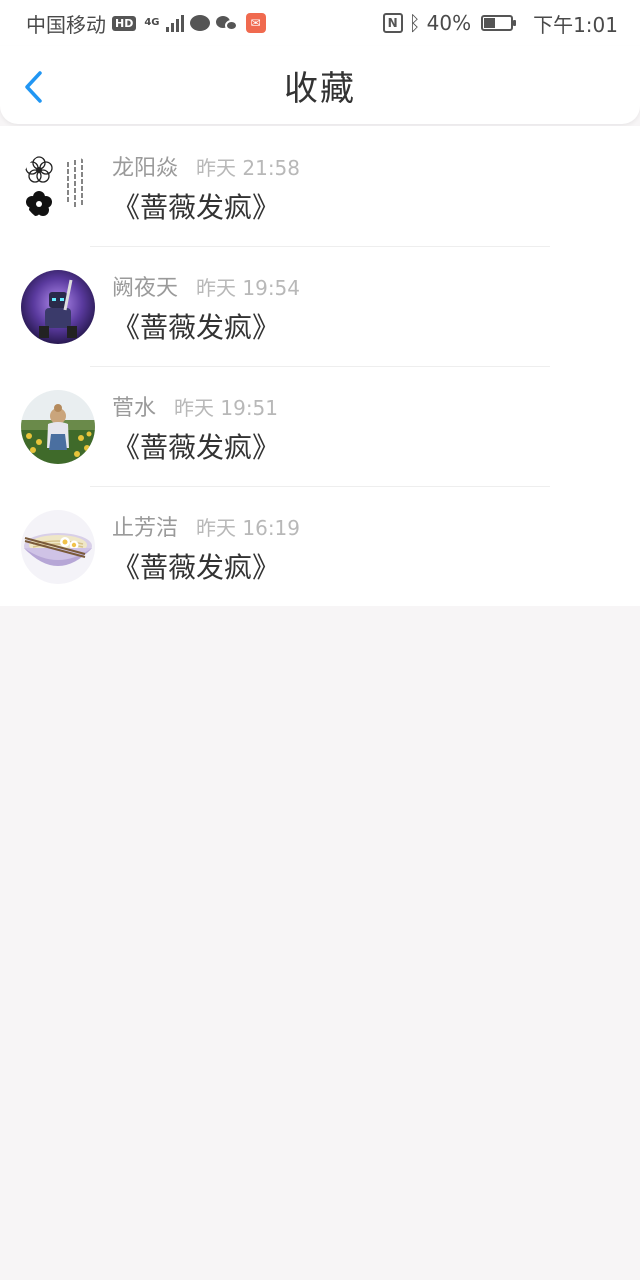 The height and width of the screenshot is (1280, 640). Describe the element at coordinates (320, 186) in the screenshot. I see `favorite-item: 龙阳焱 昨天 21:58 《蔷薇发疯》` at that location.